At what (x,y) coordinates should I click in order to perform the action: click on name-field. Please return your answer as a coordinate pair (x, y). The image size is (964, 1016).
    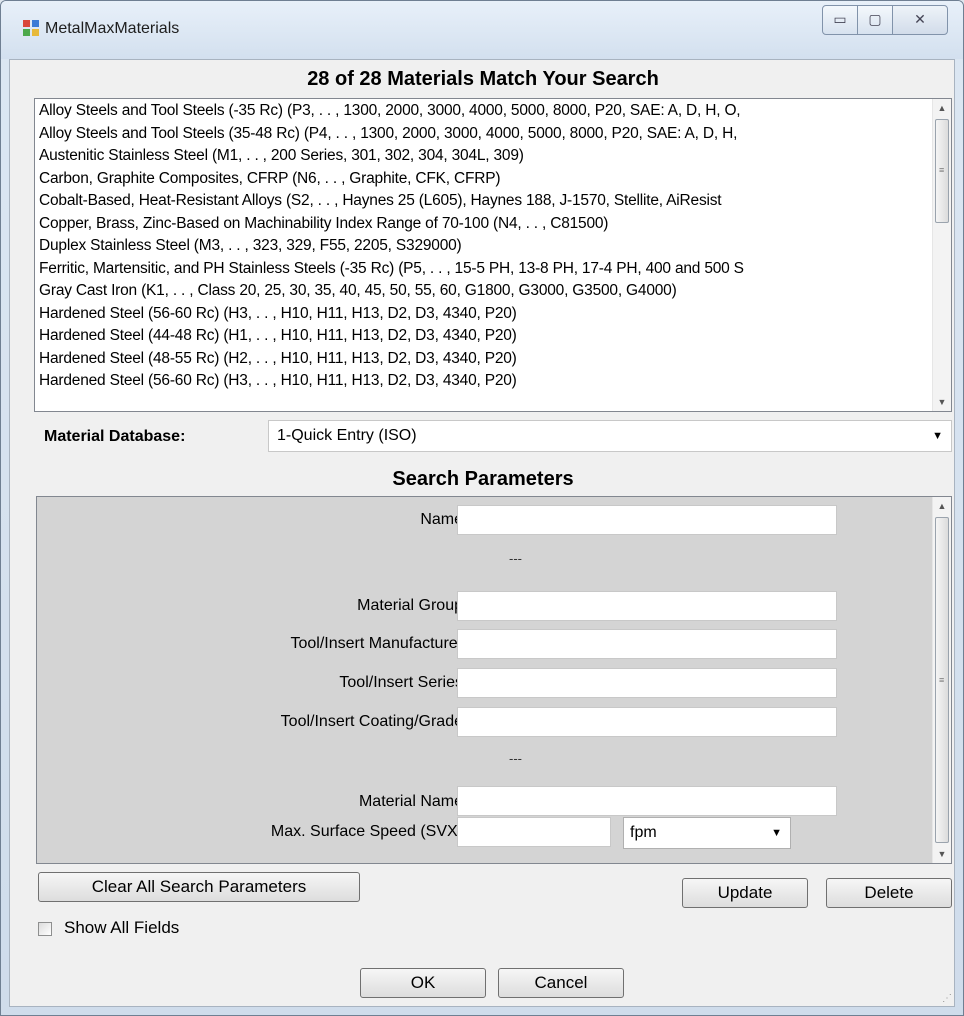
    Looking at the image, I should click on (647, 520).